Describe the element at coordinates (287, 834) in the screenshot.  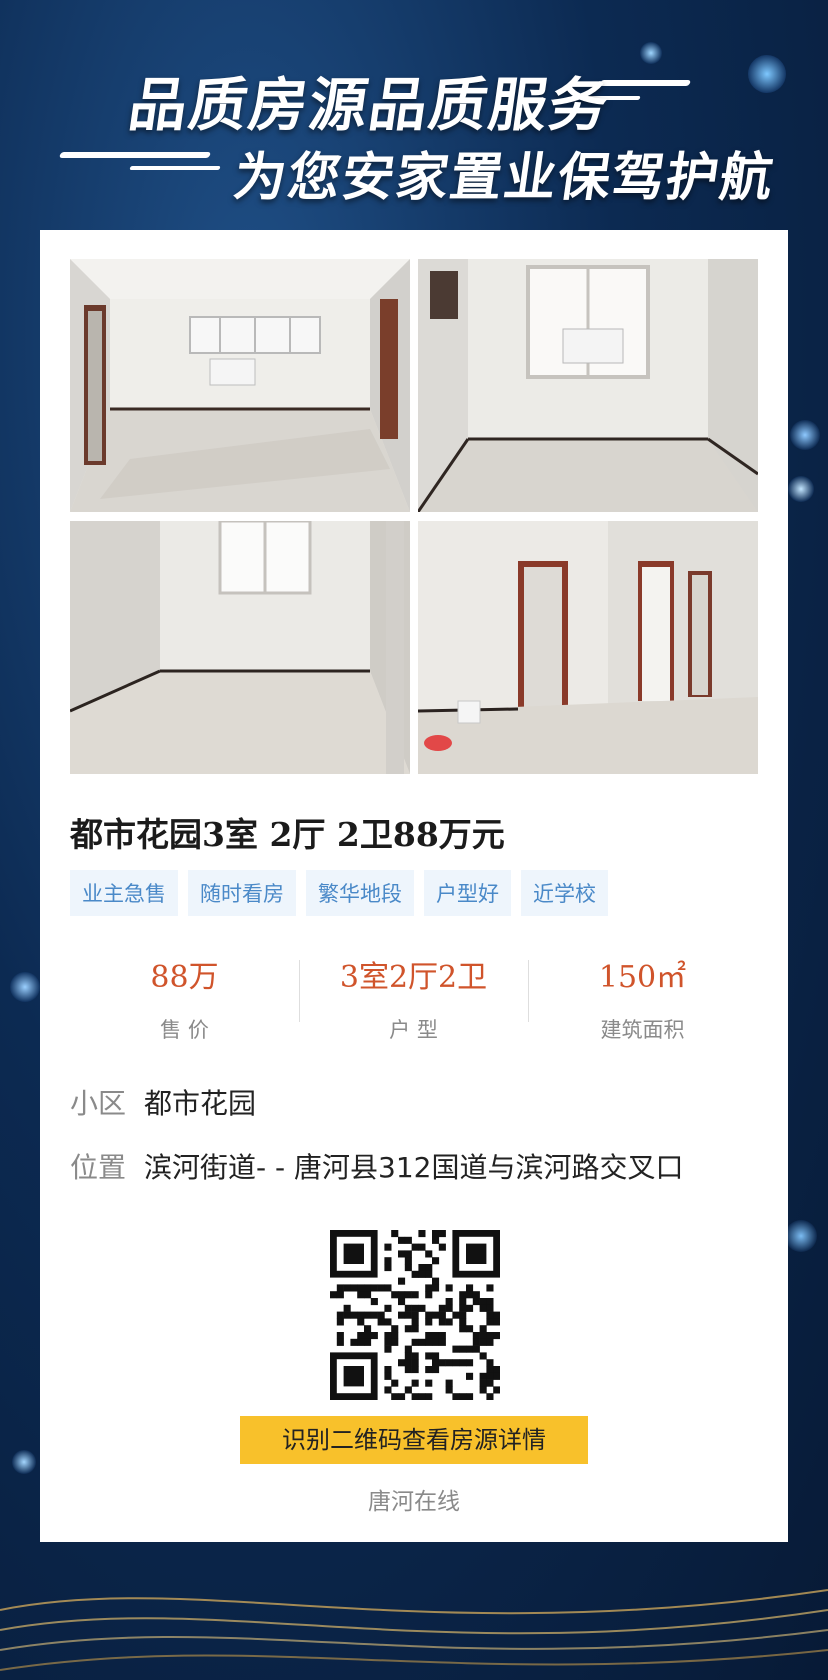
I see `listing-title: 都市花园3室 2厅 2卫88万元` at that location.